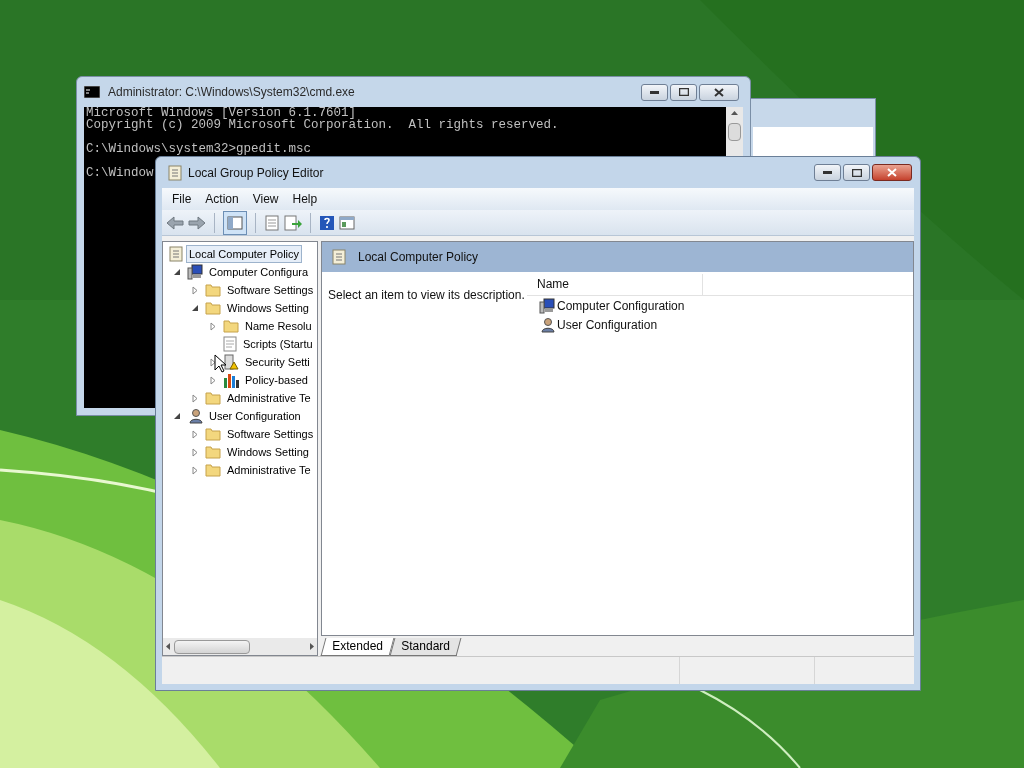 Image resolution: width=1024 pixels, height=768 pixels. What do you see at coordinates (425, 647) in the screenshot?
I see `view-tab: Standard` at bounding box center [425, 647].